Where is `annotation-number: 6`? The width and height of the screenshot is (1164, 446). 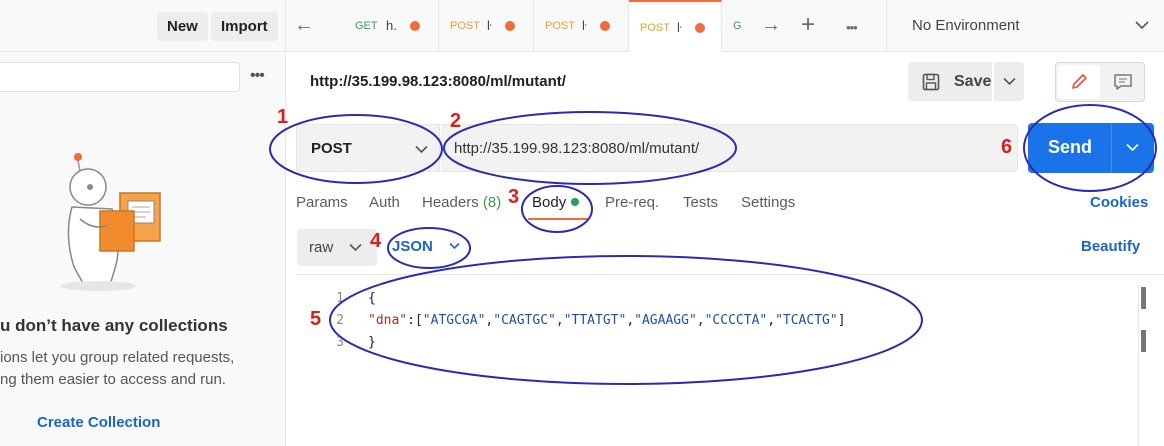 annotation-number: 6 is located at coordinates (1007, 147).